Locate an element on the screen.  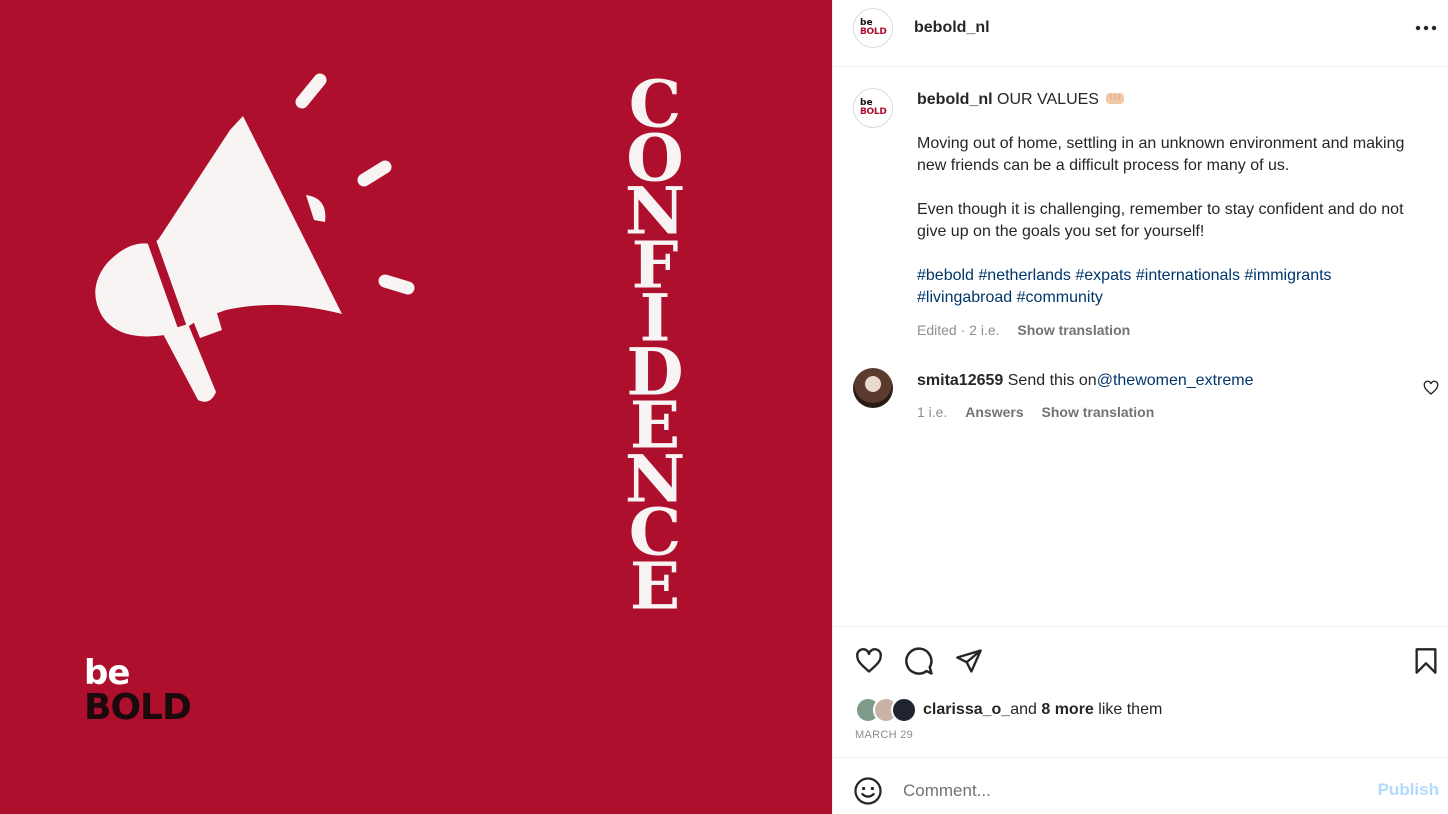
megaphone-icon is located at coordinates (255, 237).